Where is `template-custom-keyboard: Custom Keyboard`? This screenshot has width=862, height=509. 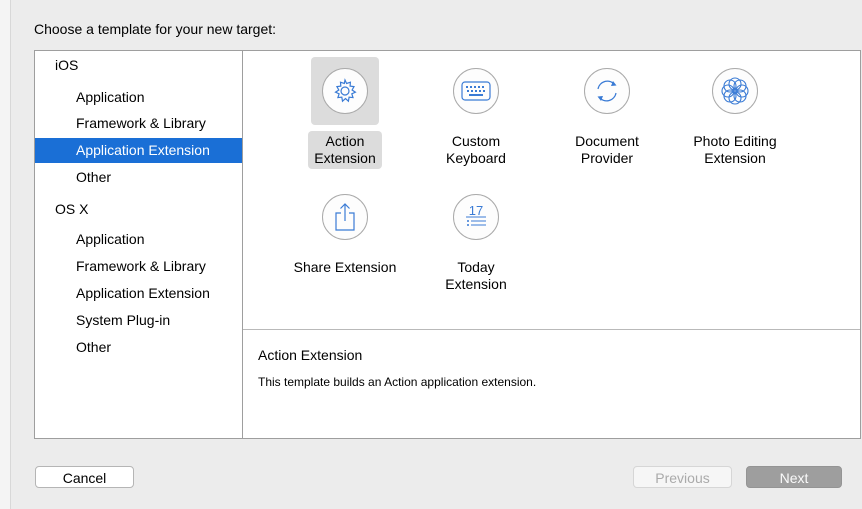 template-custom-keyboard: Custom Keyboard is located at coordinates (476, 113).